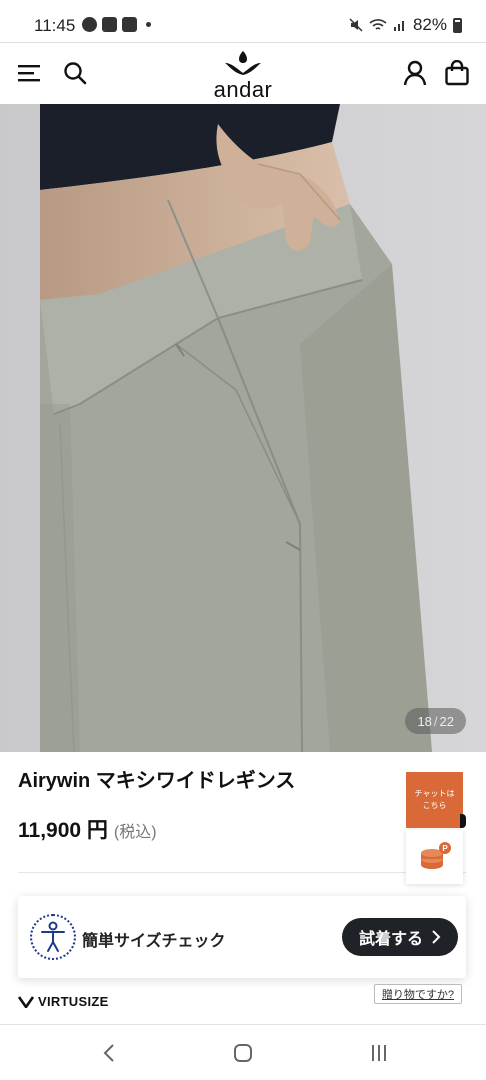  Describe the element at coordinates (129, 24) in the screenshot. I see `news-icon` at that location.